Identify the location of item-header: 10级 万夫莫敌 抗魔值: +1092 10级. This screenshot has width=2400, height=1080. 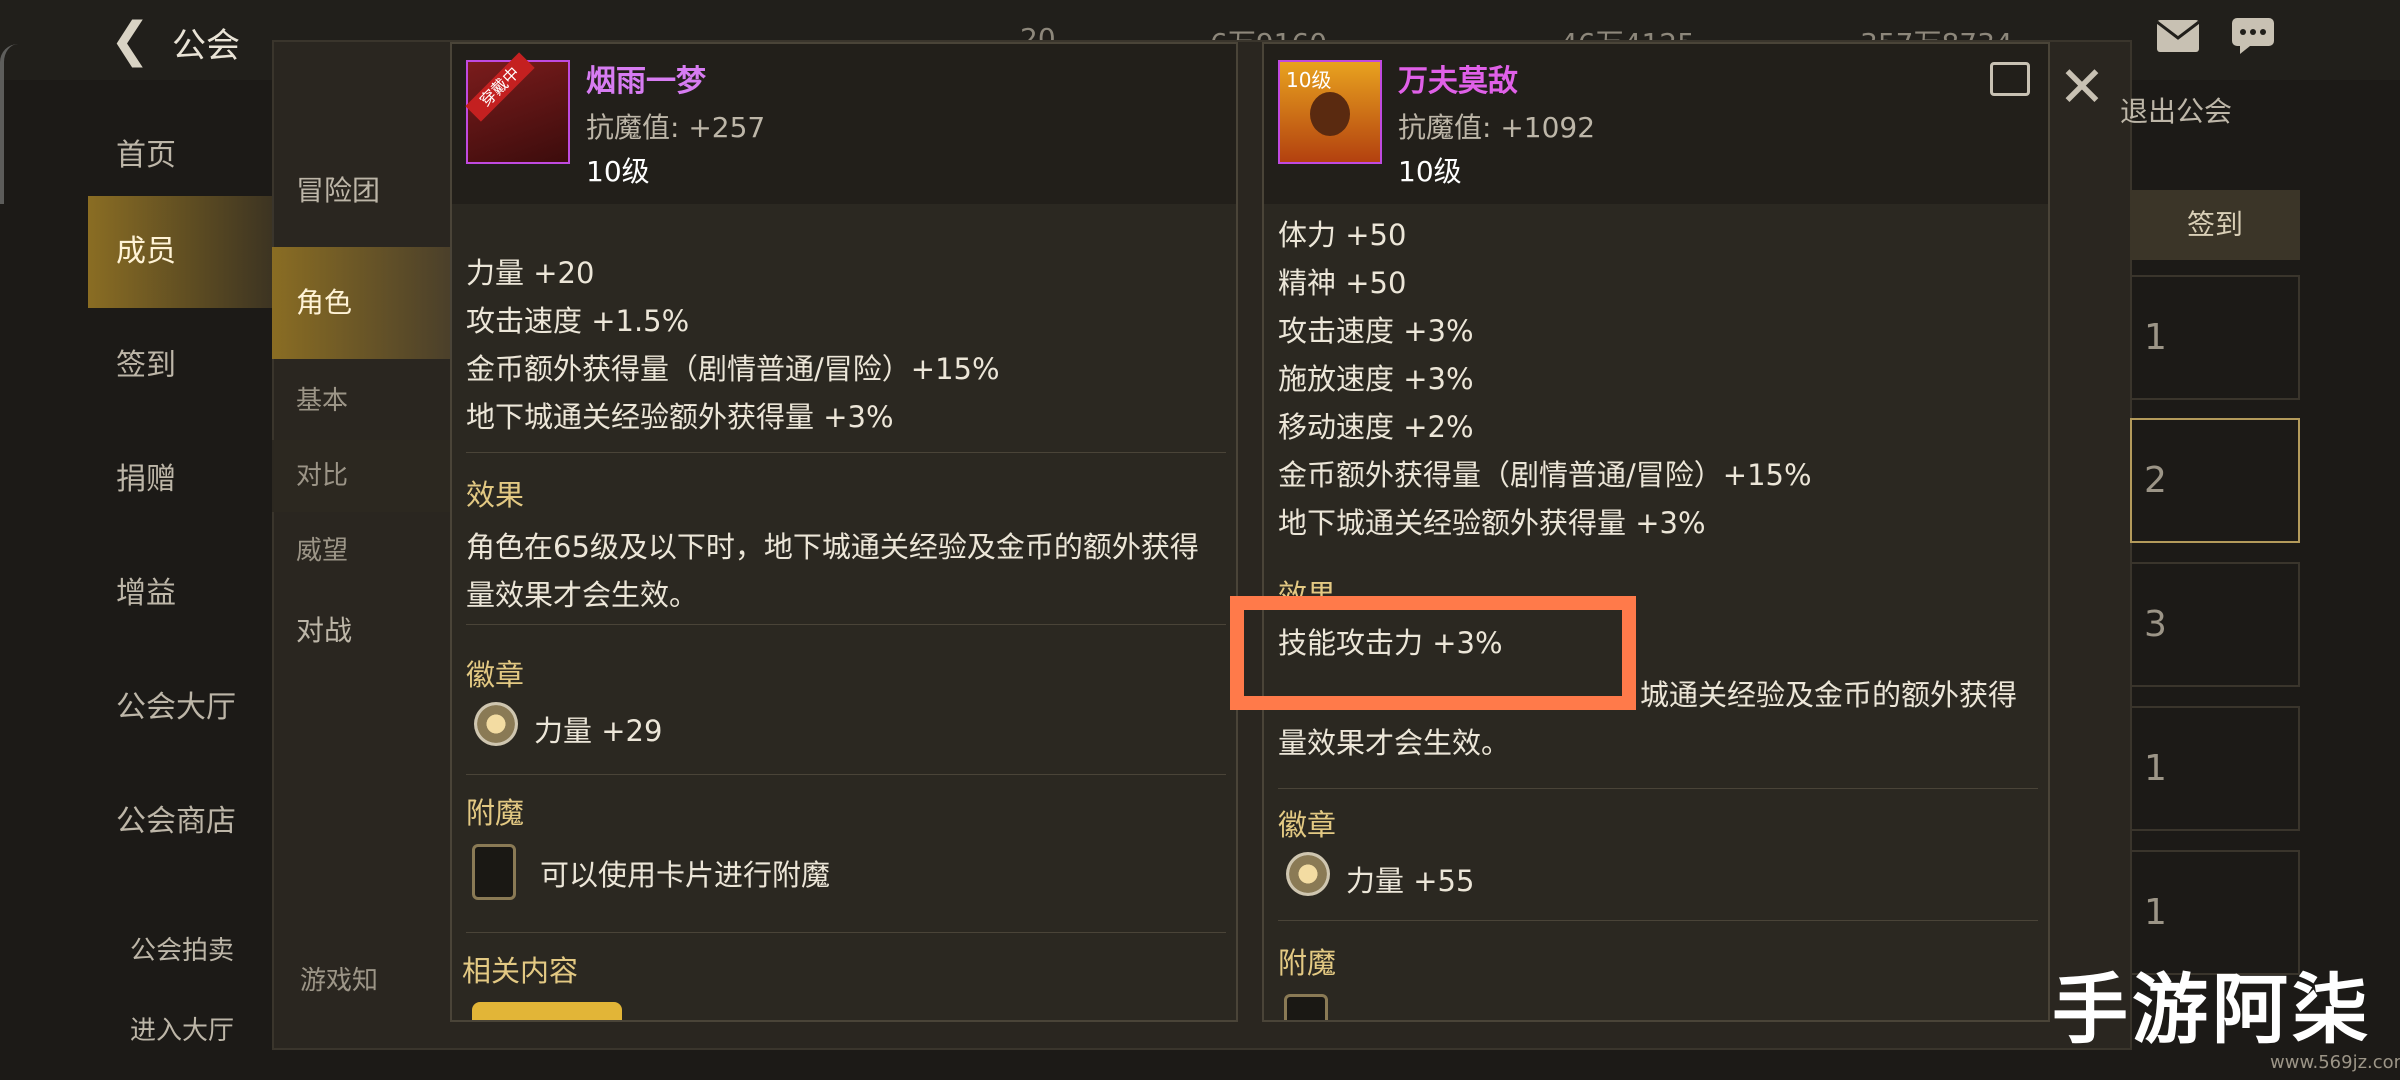
(1656, 124).